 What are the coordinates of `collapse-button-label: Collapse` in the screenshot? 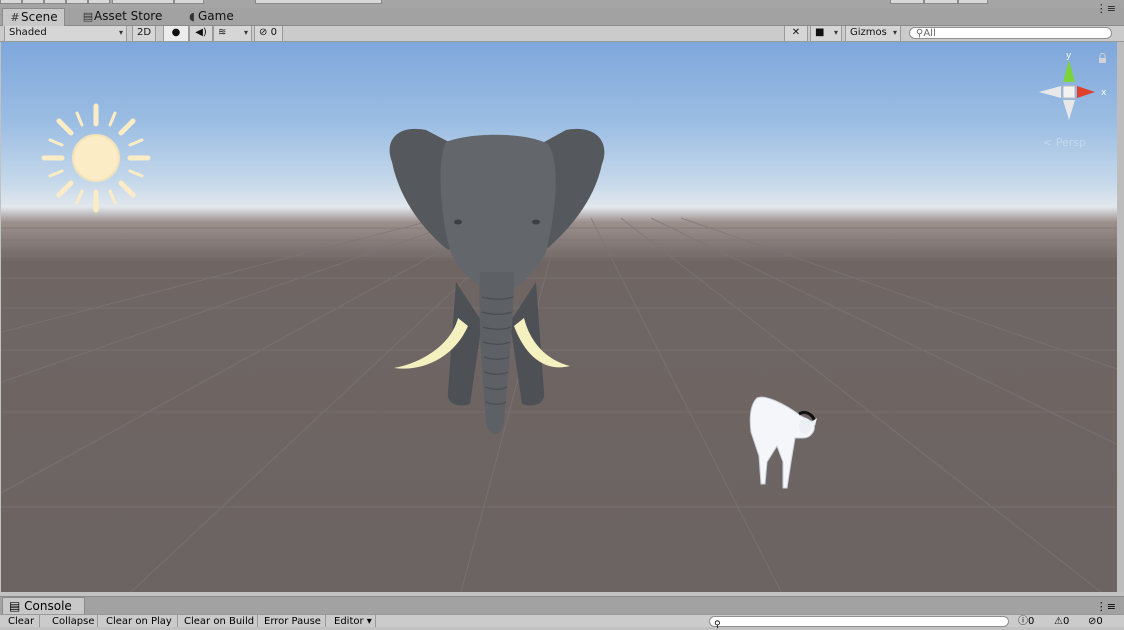 It's located at (73, 621).